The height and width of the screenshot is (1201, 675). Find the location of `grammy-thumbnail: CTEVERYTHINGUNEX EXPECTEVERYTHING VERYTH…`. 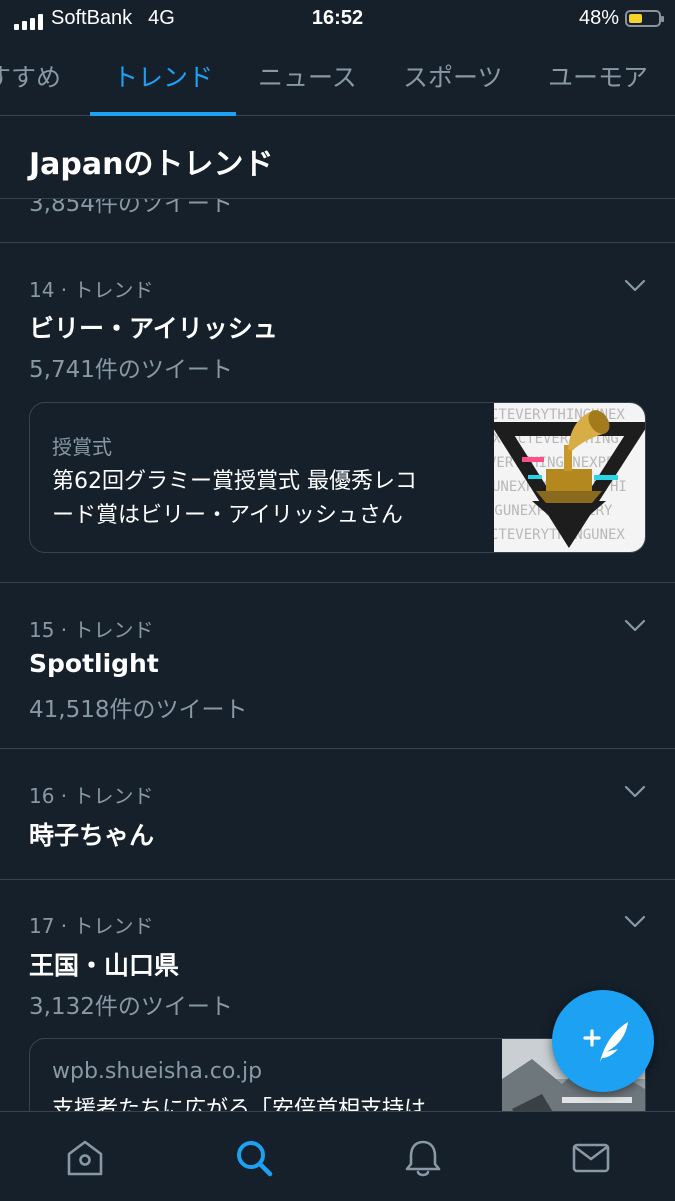

grammy-thumbnail: CTEVERYTHINGUNEX EXPECTEVERYTHING VERYTH… is located at coordinates (569, 477).